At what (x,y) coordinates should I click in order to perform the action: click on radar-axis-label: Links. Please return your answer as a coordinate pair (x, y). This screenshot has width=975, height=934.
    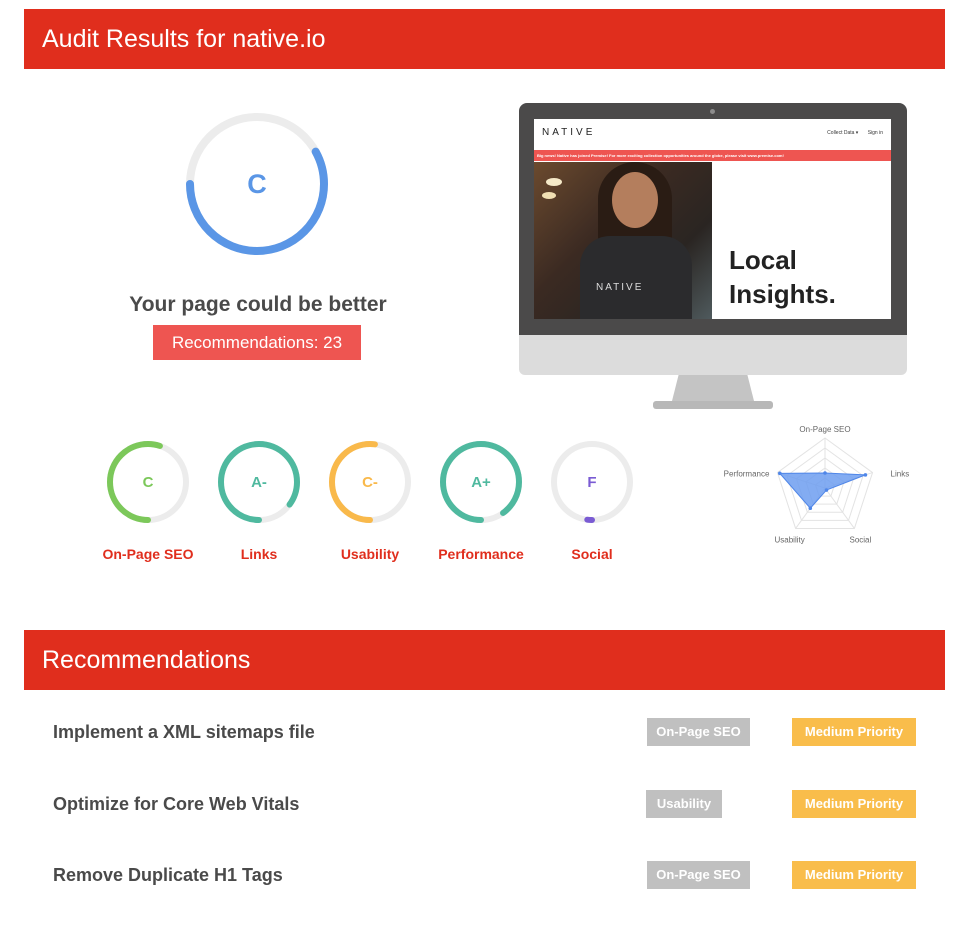
    Looking at the image, I should click on (900, 474).